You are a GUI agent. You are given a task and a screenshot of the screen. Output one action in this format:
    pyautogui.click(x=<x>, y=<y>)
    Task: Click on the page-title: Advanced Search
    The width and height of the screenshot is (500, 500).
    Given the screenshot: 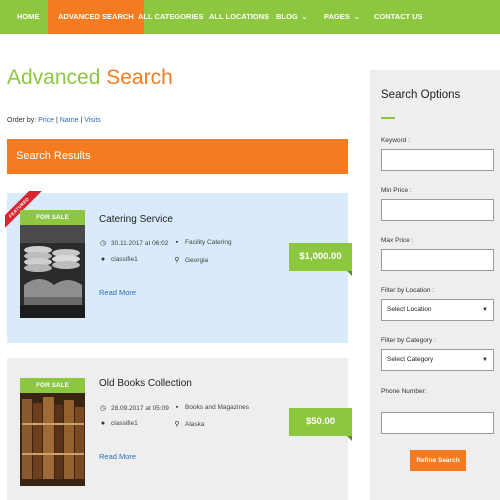 What is the action you would take?
    pyautogui.click(x=90, y=78)
    